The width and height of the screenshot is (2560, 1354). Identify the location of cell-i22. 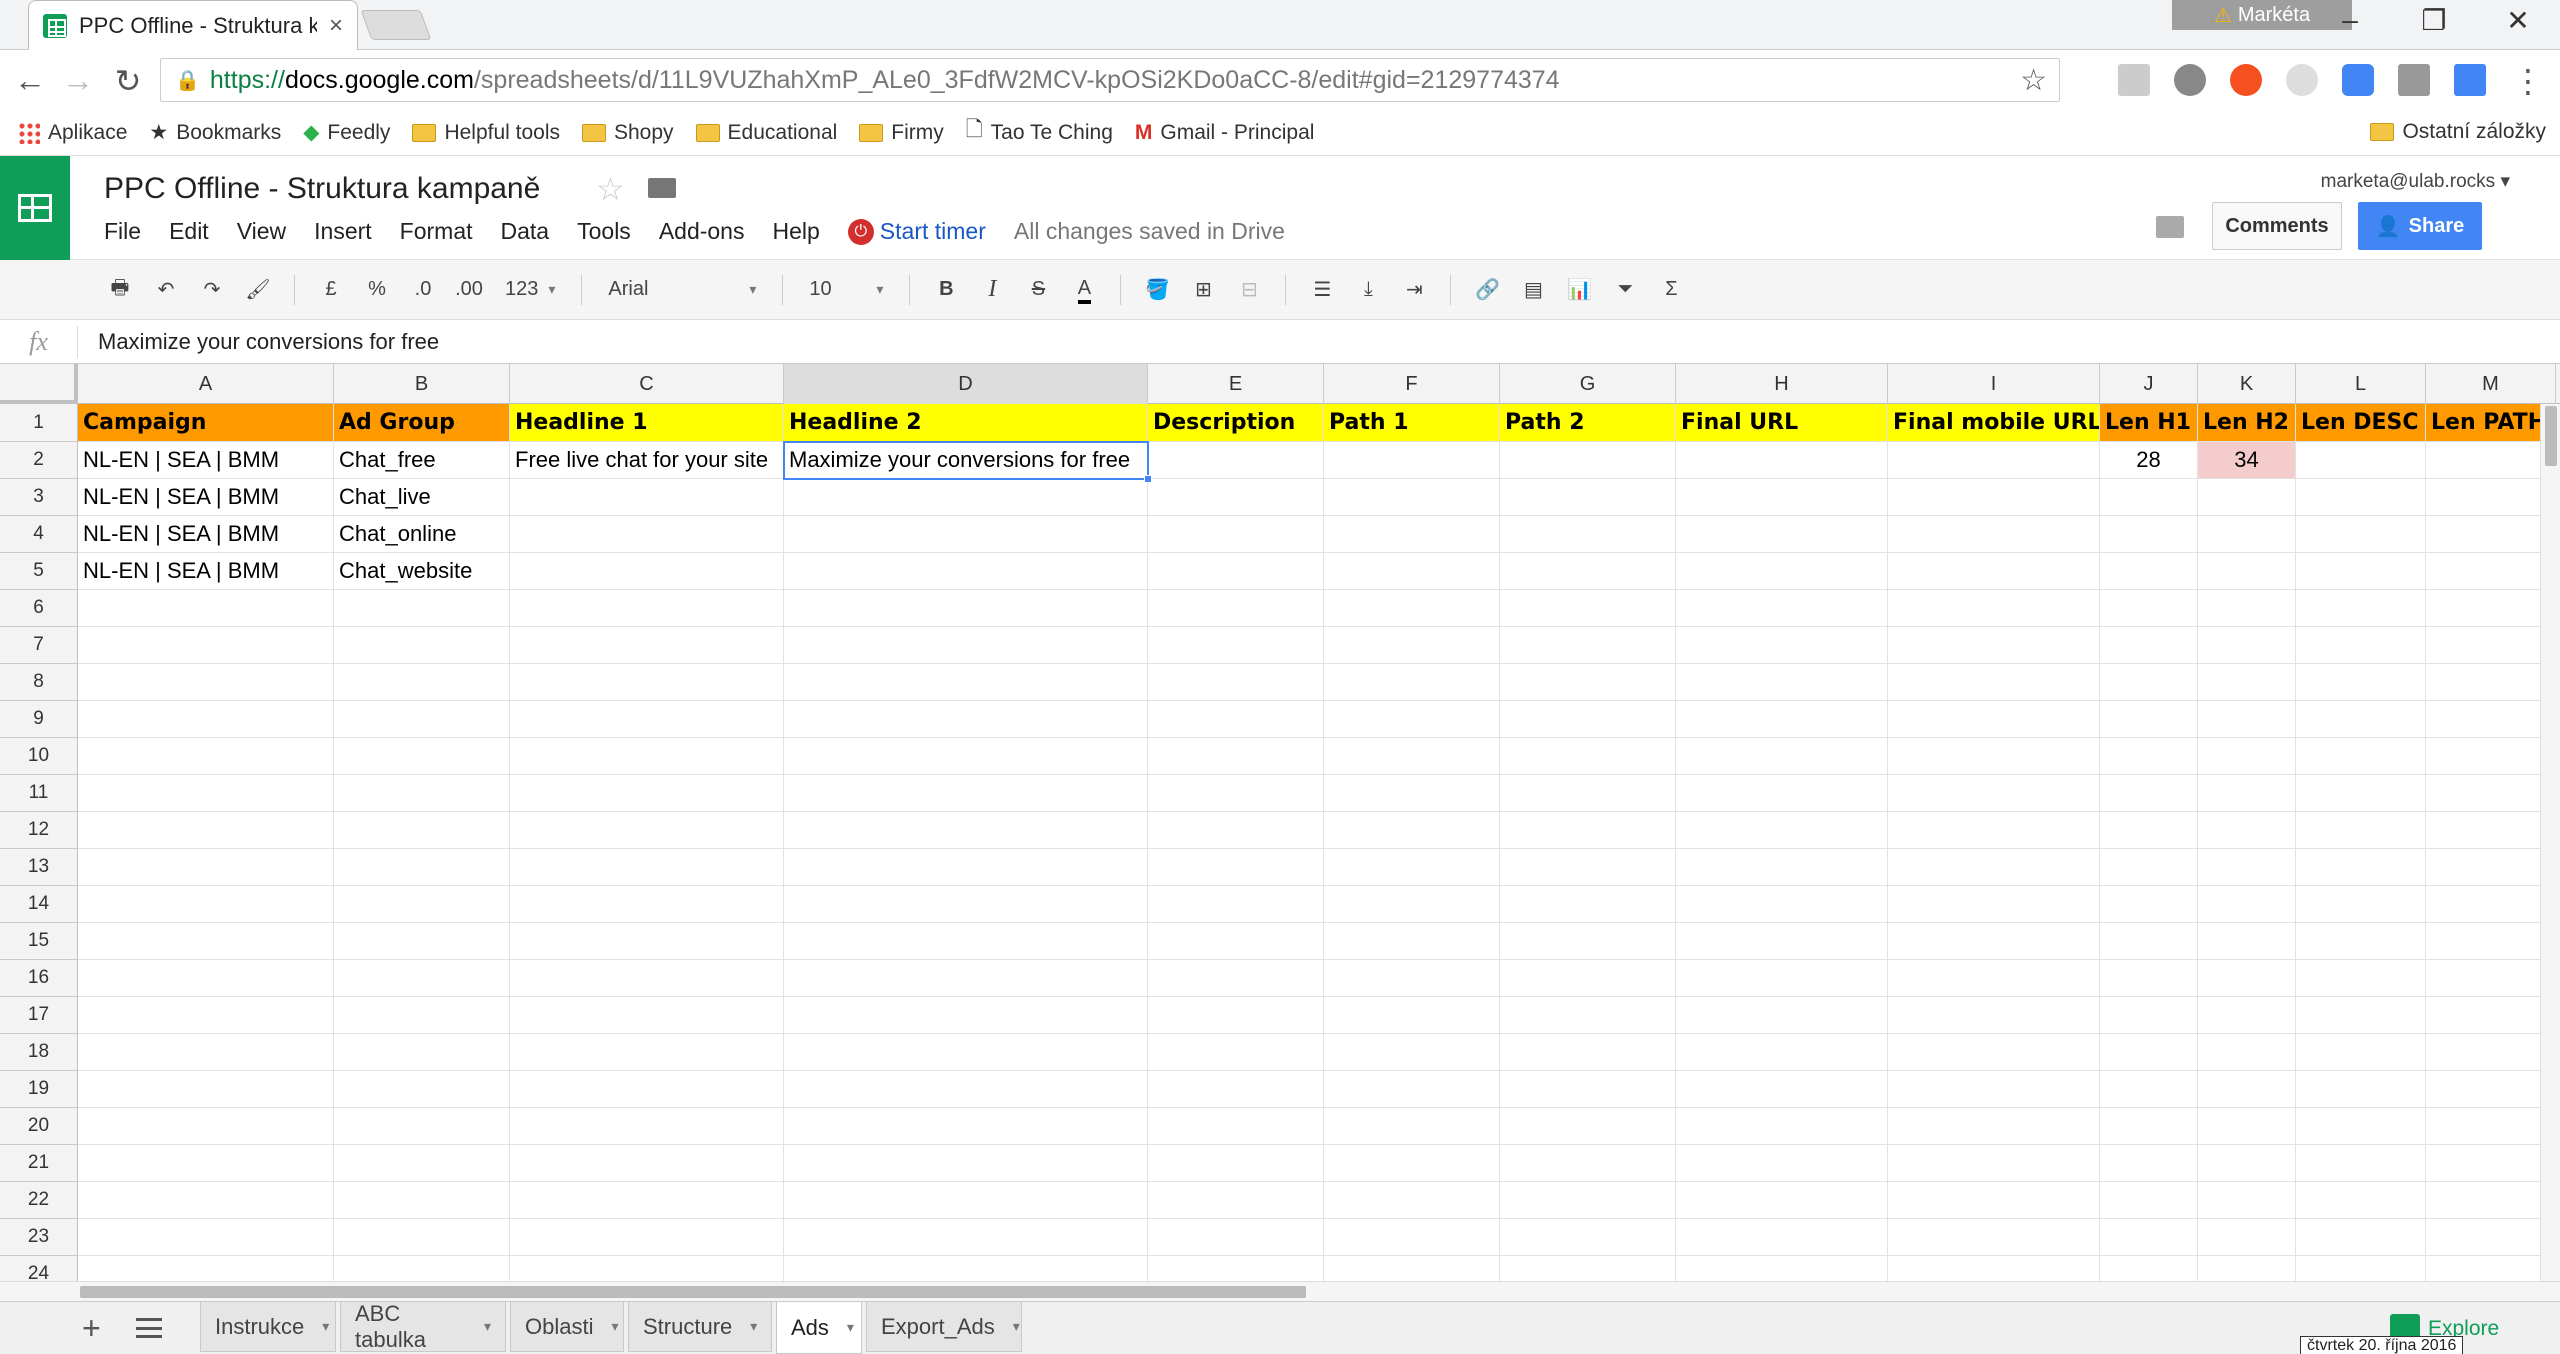
(1994, 1200).